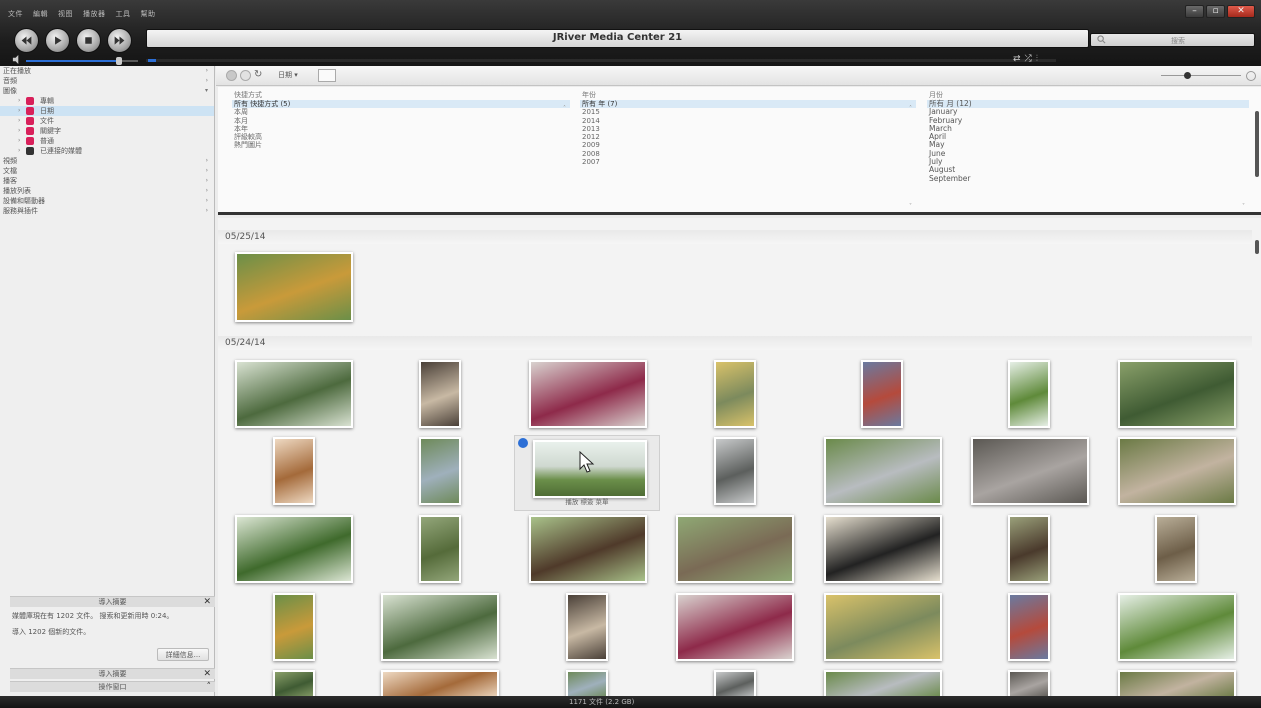 The width and height of the screenshot is (1261, 708). What do you see at coordinates (107, 171) in the screenshot?
I see `sidebar-item: 文檔 ›` at bounding box center [107, 171].